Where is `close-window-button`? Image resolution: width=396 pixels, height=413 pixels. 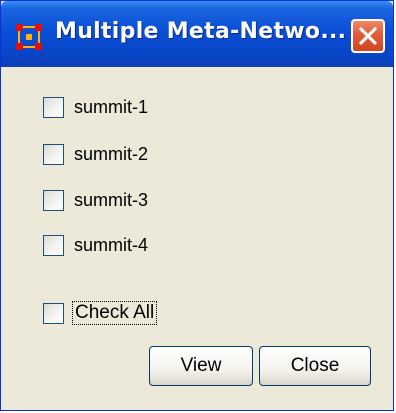 close-window-button is located at coordinates (368, 36).